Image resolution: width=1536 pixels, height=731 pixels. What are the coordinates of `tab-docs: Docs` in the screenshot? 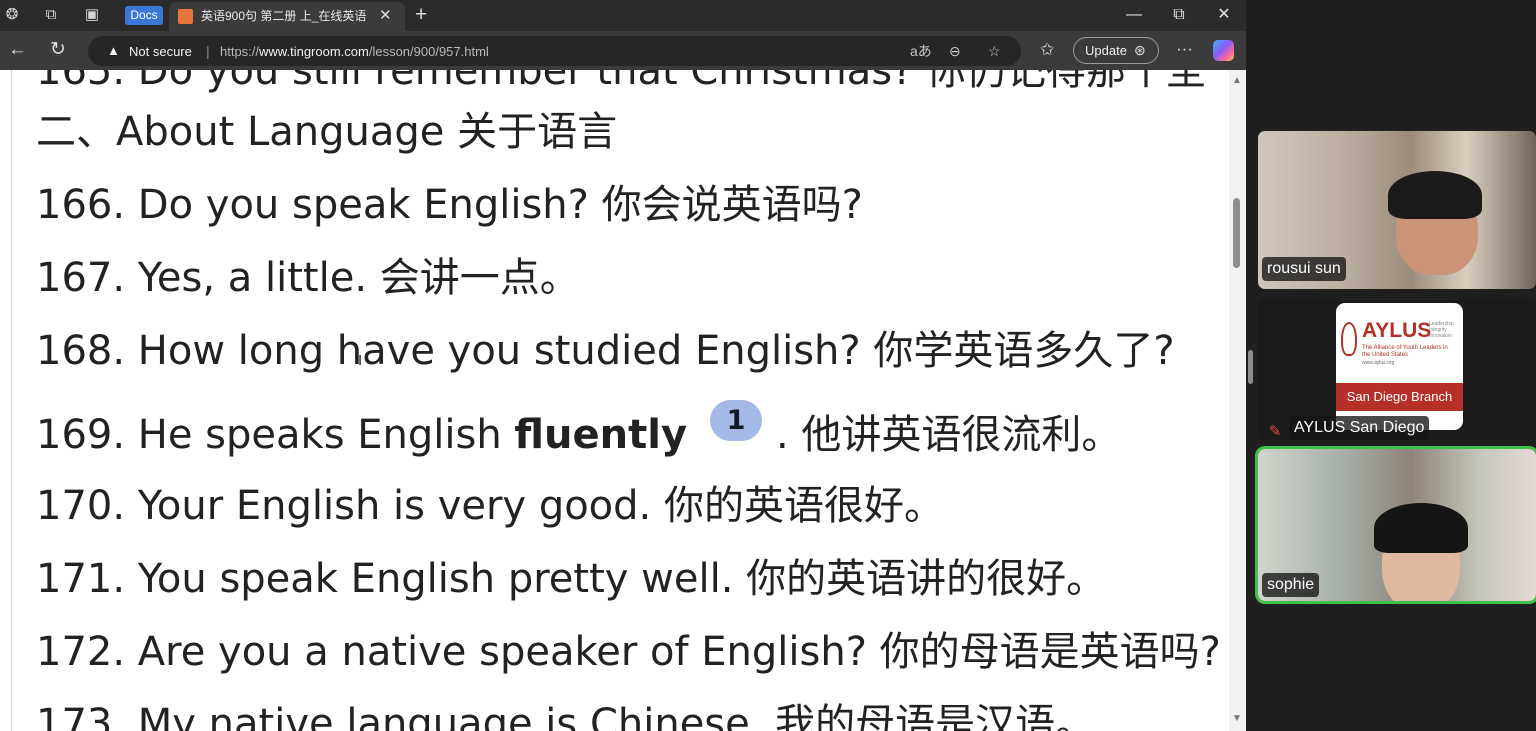 It's located at (144, 15).